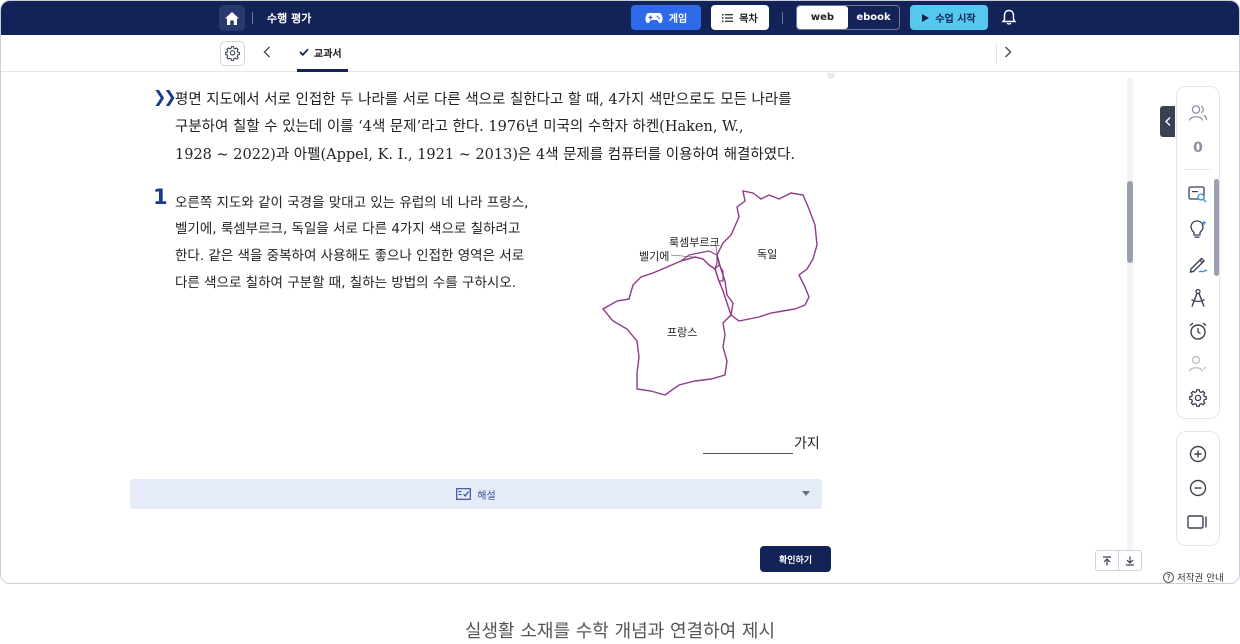 Image resolution: width=1240 pixels, height=644 pixels. I want to click on hint-button, so click(1198, 229).